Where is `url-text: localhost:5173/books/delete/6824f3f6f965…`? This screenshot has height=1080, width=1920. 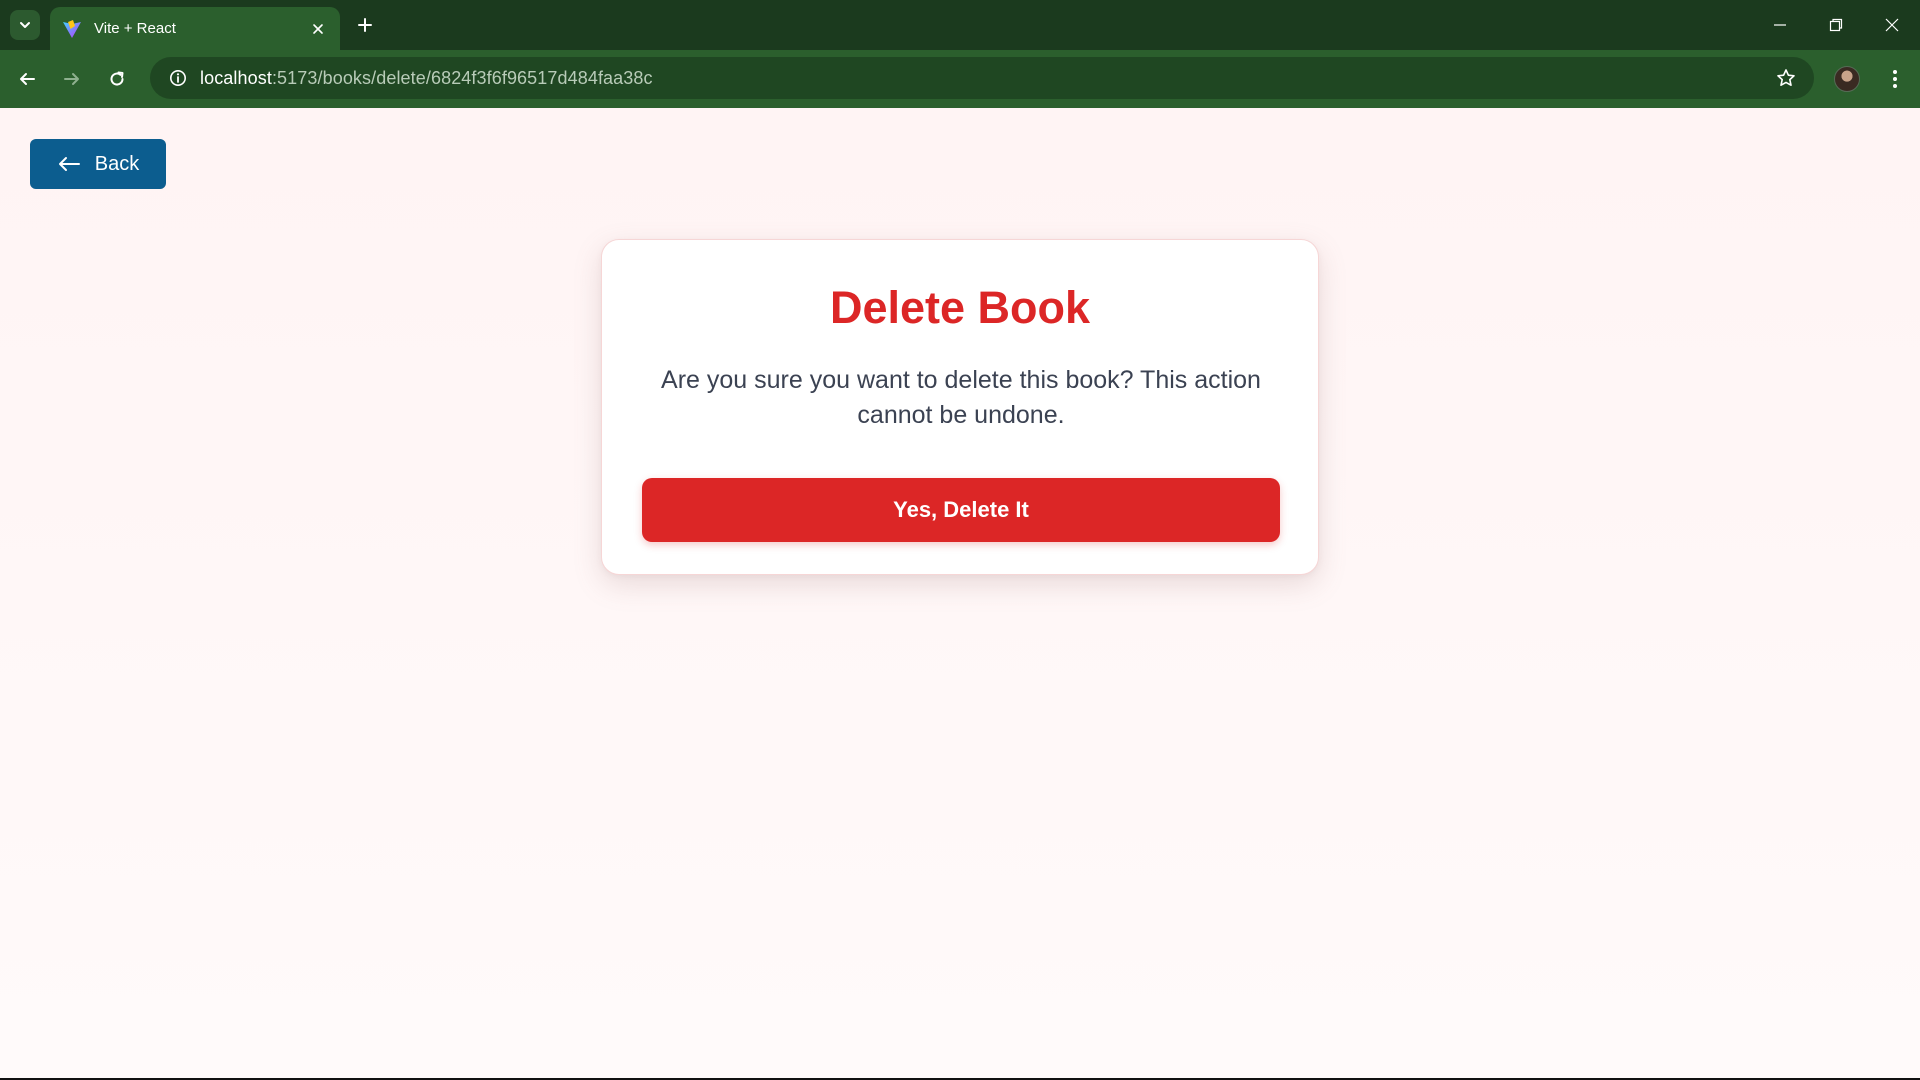 url-text: localhost:5173/books/delete/6824f3f6f965… is located at coordinates (426, 78).